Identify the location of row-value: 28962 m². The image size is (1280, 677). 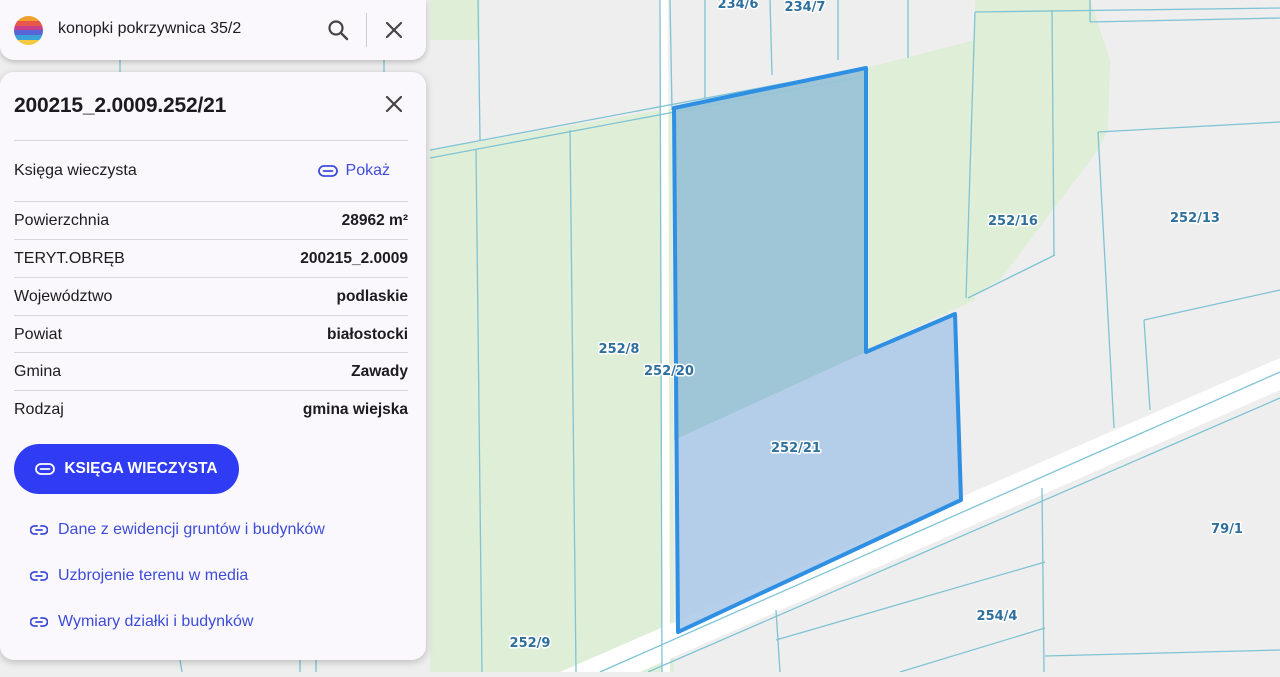
(374, 220).